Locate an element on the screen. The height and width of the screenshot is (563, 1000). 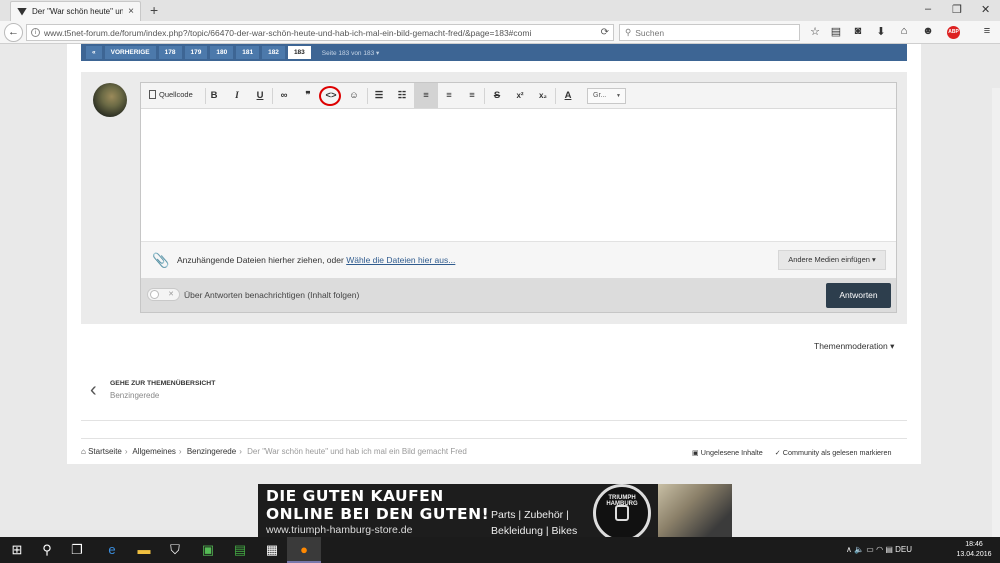
font-select: Gr... ▼ is located at coordinates (606, 96).